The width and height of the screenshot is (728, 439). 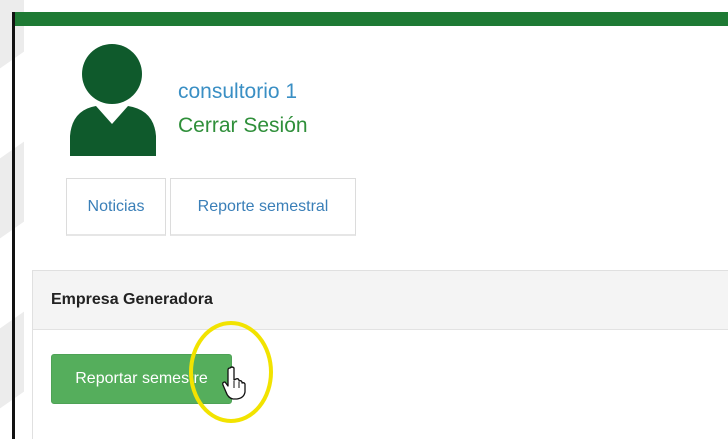 I want to click on tab-noticias: Noticias, so click(x=116, y=207).